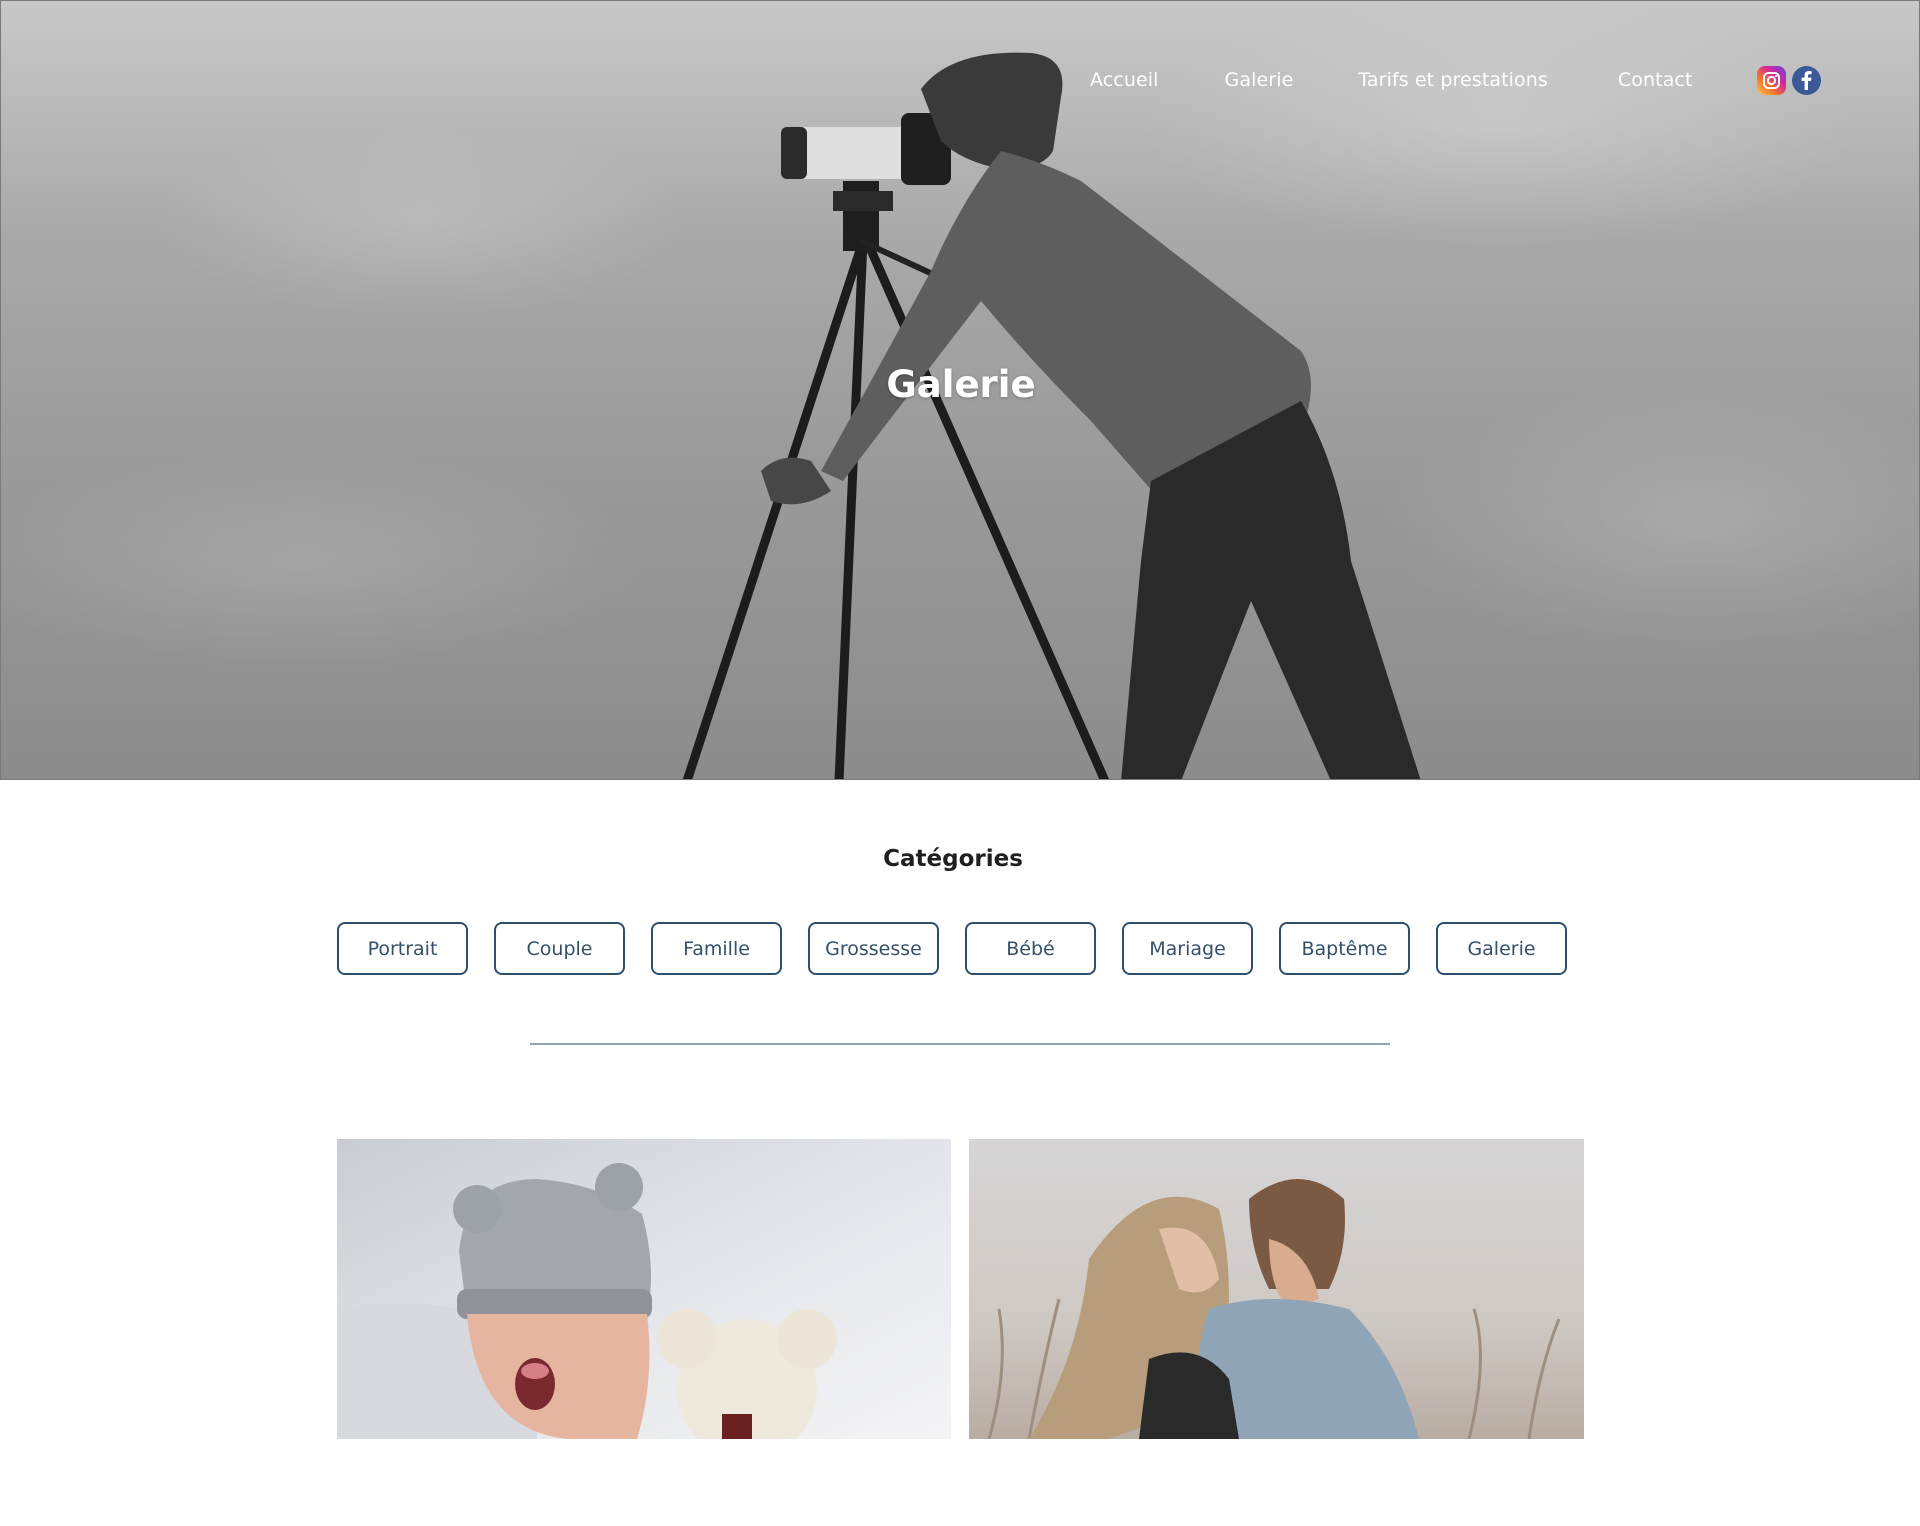 The image size is (1920, 1526). I want to click on category-button-bebe: Bébé, so click(1030, 948).